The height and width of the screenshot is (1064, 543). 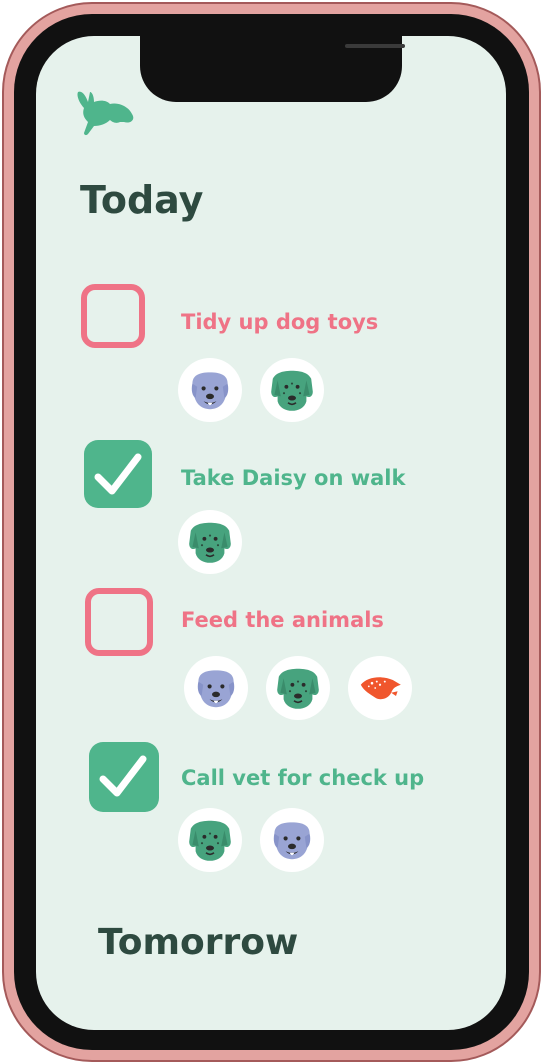 I want to click on orange-lizard-icon, so click(x=380, y=688).